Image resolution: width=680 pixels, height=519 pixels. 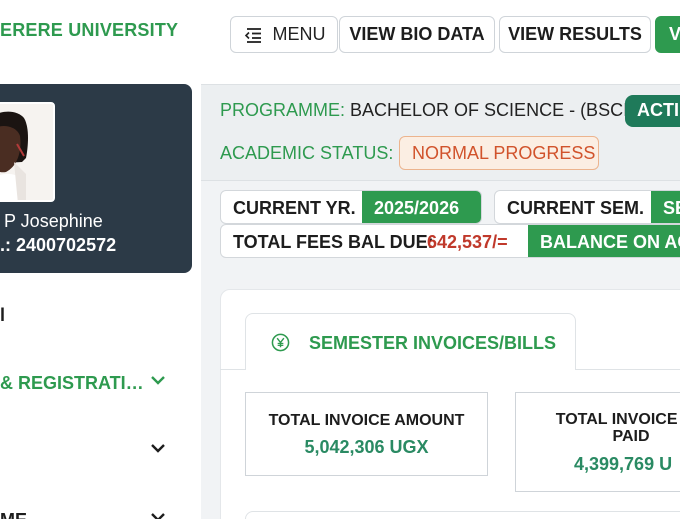 I want to click on total-invoice-label: TOTAL INVOICE AMOUNT, so click(x=366, y=420).